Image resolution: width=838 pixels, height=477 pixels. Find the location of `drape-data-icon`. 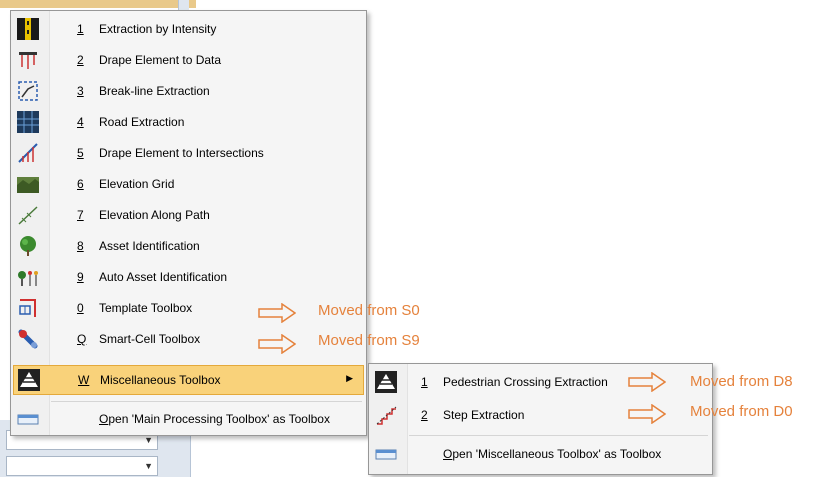

drape-data-icon is located at coordinates (28, 60).